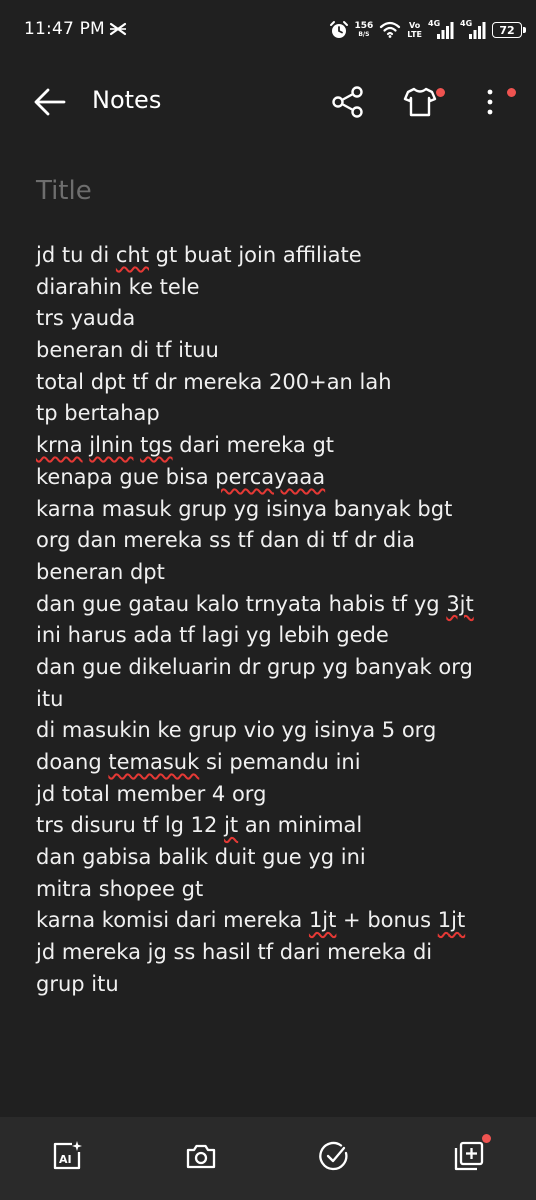  What do you see at coordinates (434, 23) in the screenshot?
I see `sim1-network-type: 4G` at bounding box center [434, 23].